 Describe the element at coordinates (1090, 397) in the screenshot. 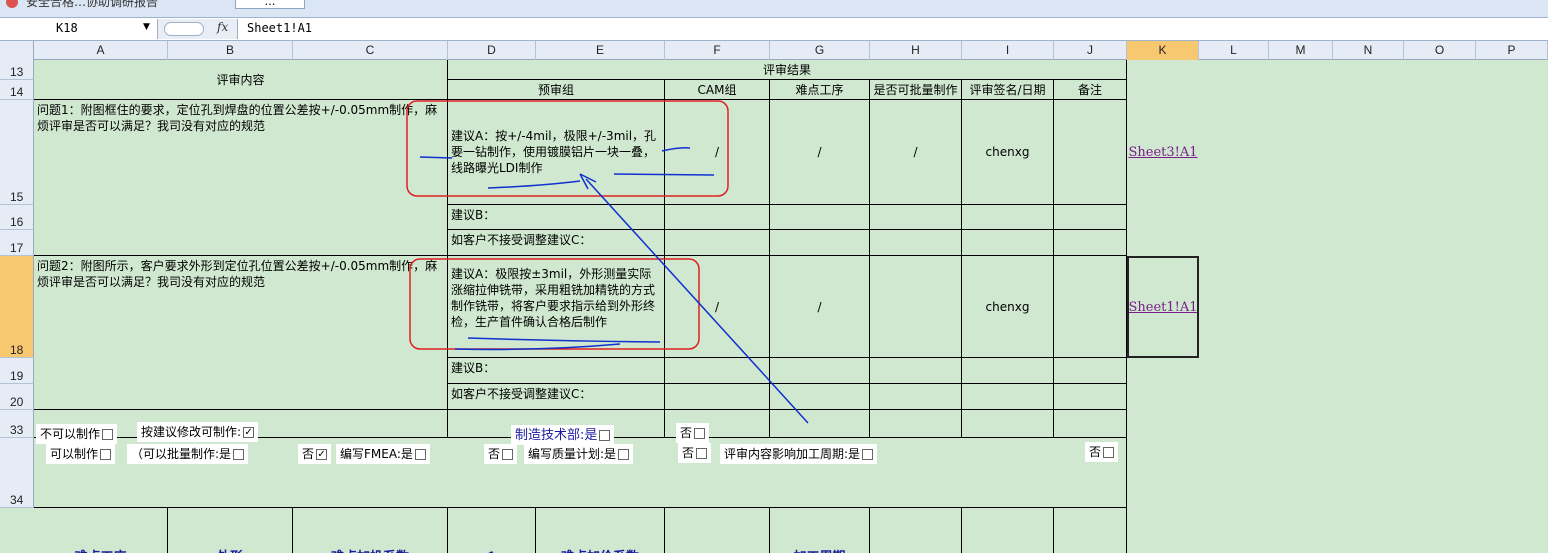

I see `q2-c-j` at that location.